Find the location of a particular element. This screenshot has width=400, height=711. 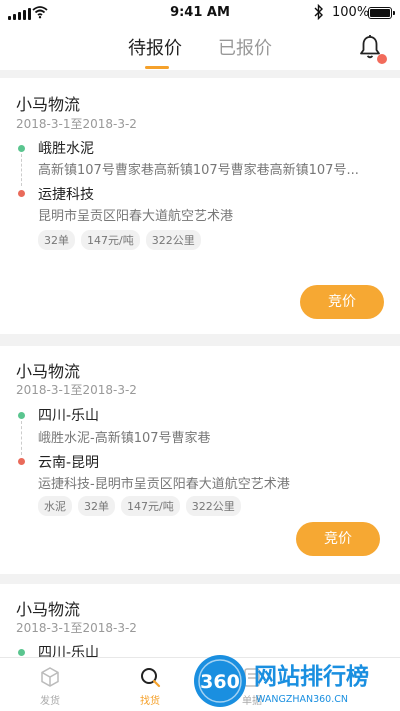

battery-icon is located at coordinates (381, 13).